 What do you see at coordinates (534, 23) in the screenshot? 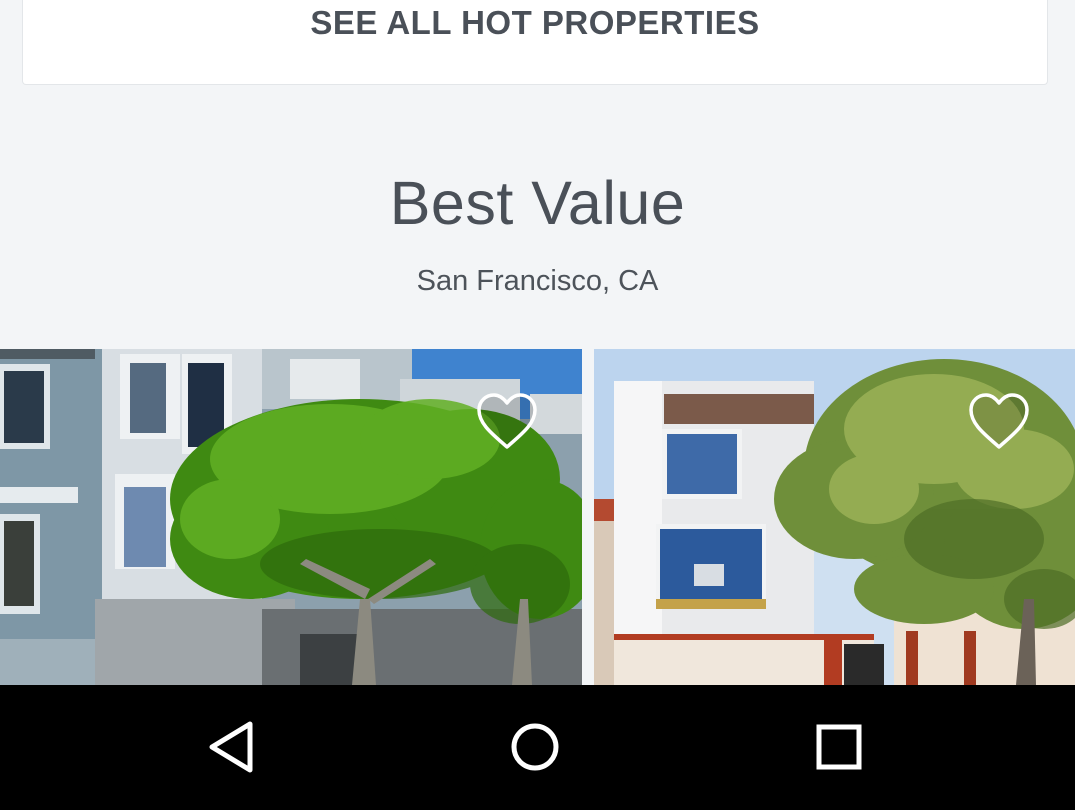
I see `see-all-hot-properties-link: SEE ALL HOT PROPERTIES` at bounding box center [534, 23].